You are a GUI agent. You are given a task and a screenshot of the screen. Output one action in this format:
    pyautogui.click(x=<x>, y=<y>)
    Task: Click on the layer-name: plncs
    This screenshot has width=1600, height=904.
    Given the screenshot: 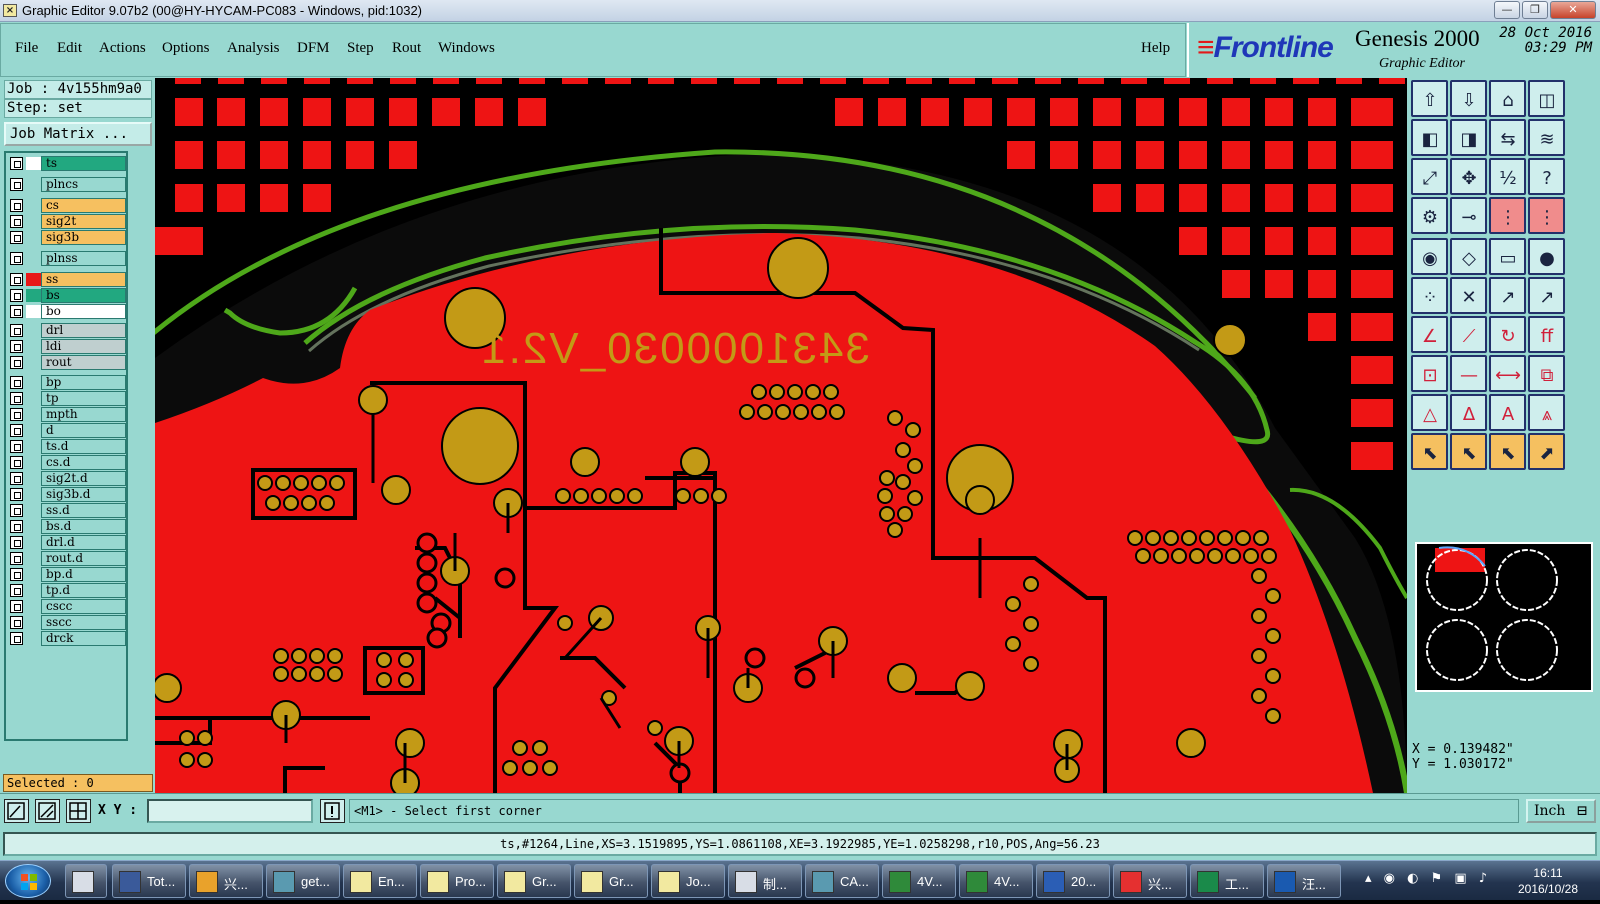 What is the action you would take?
    pyautogui.click(x=83, y=184)
    